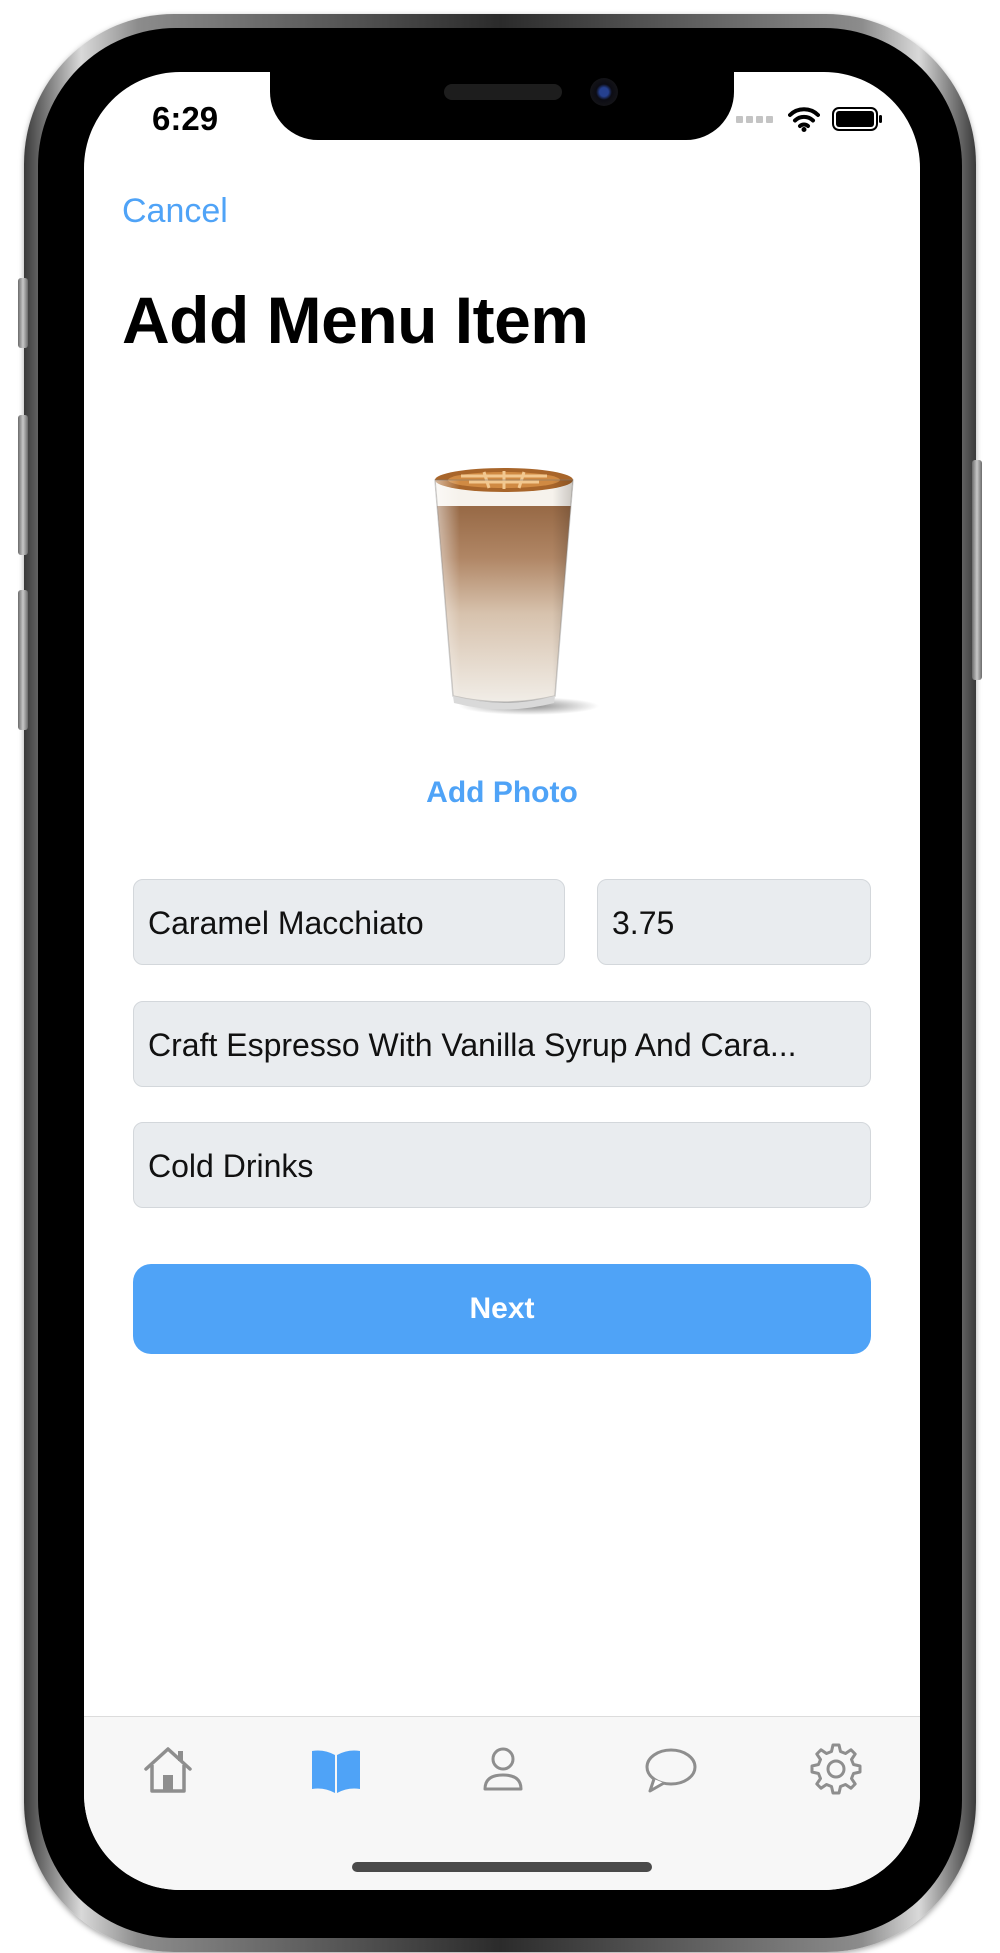 Image resolution: width=1000 pixels, height=1953 pixels. I want to click on wifi-icon, so click(804, 119).